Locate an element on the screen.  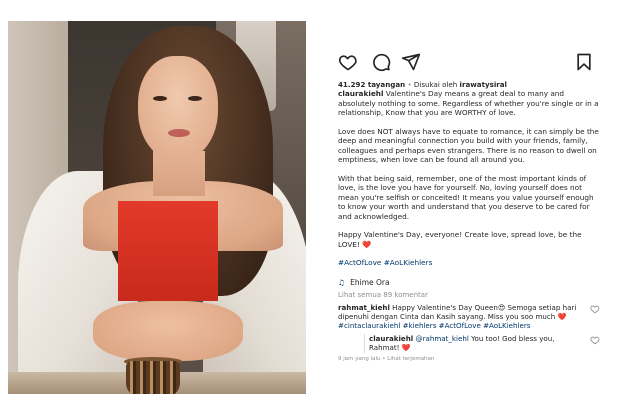
photo-face is located at coordinates (178, 108).